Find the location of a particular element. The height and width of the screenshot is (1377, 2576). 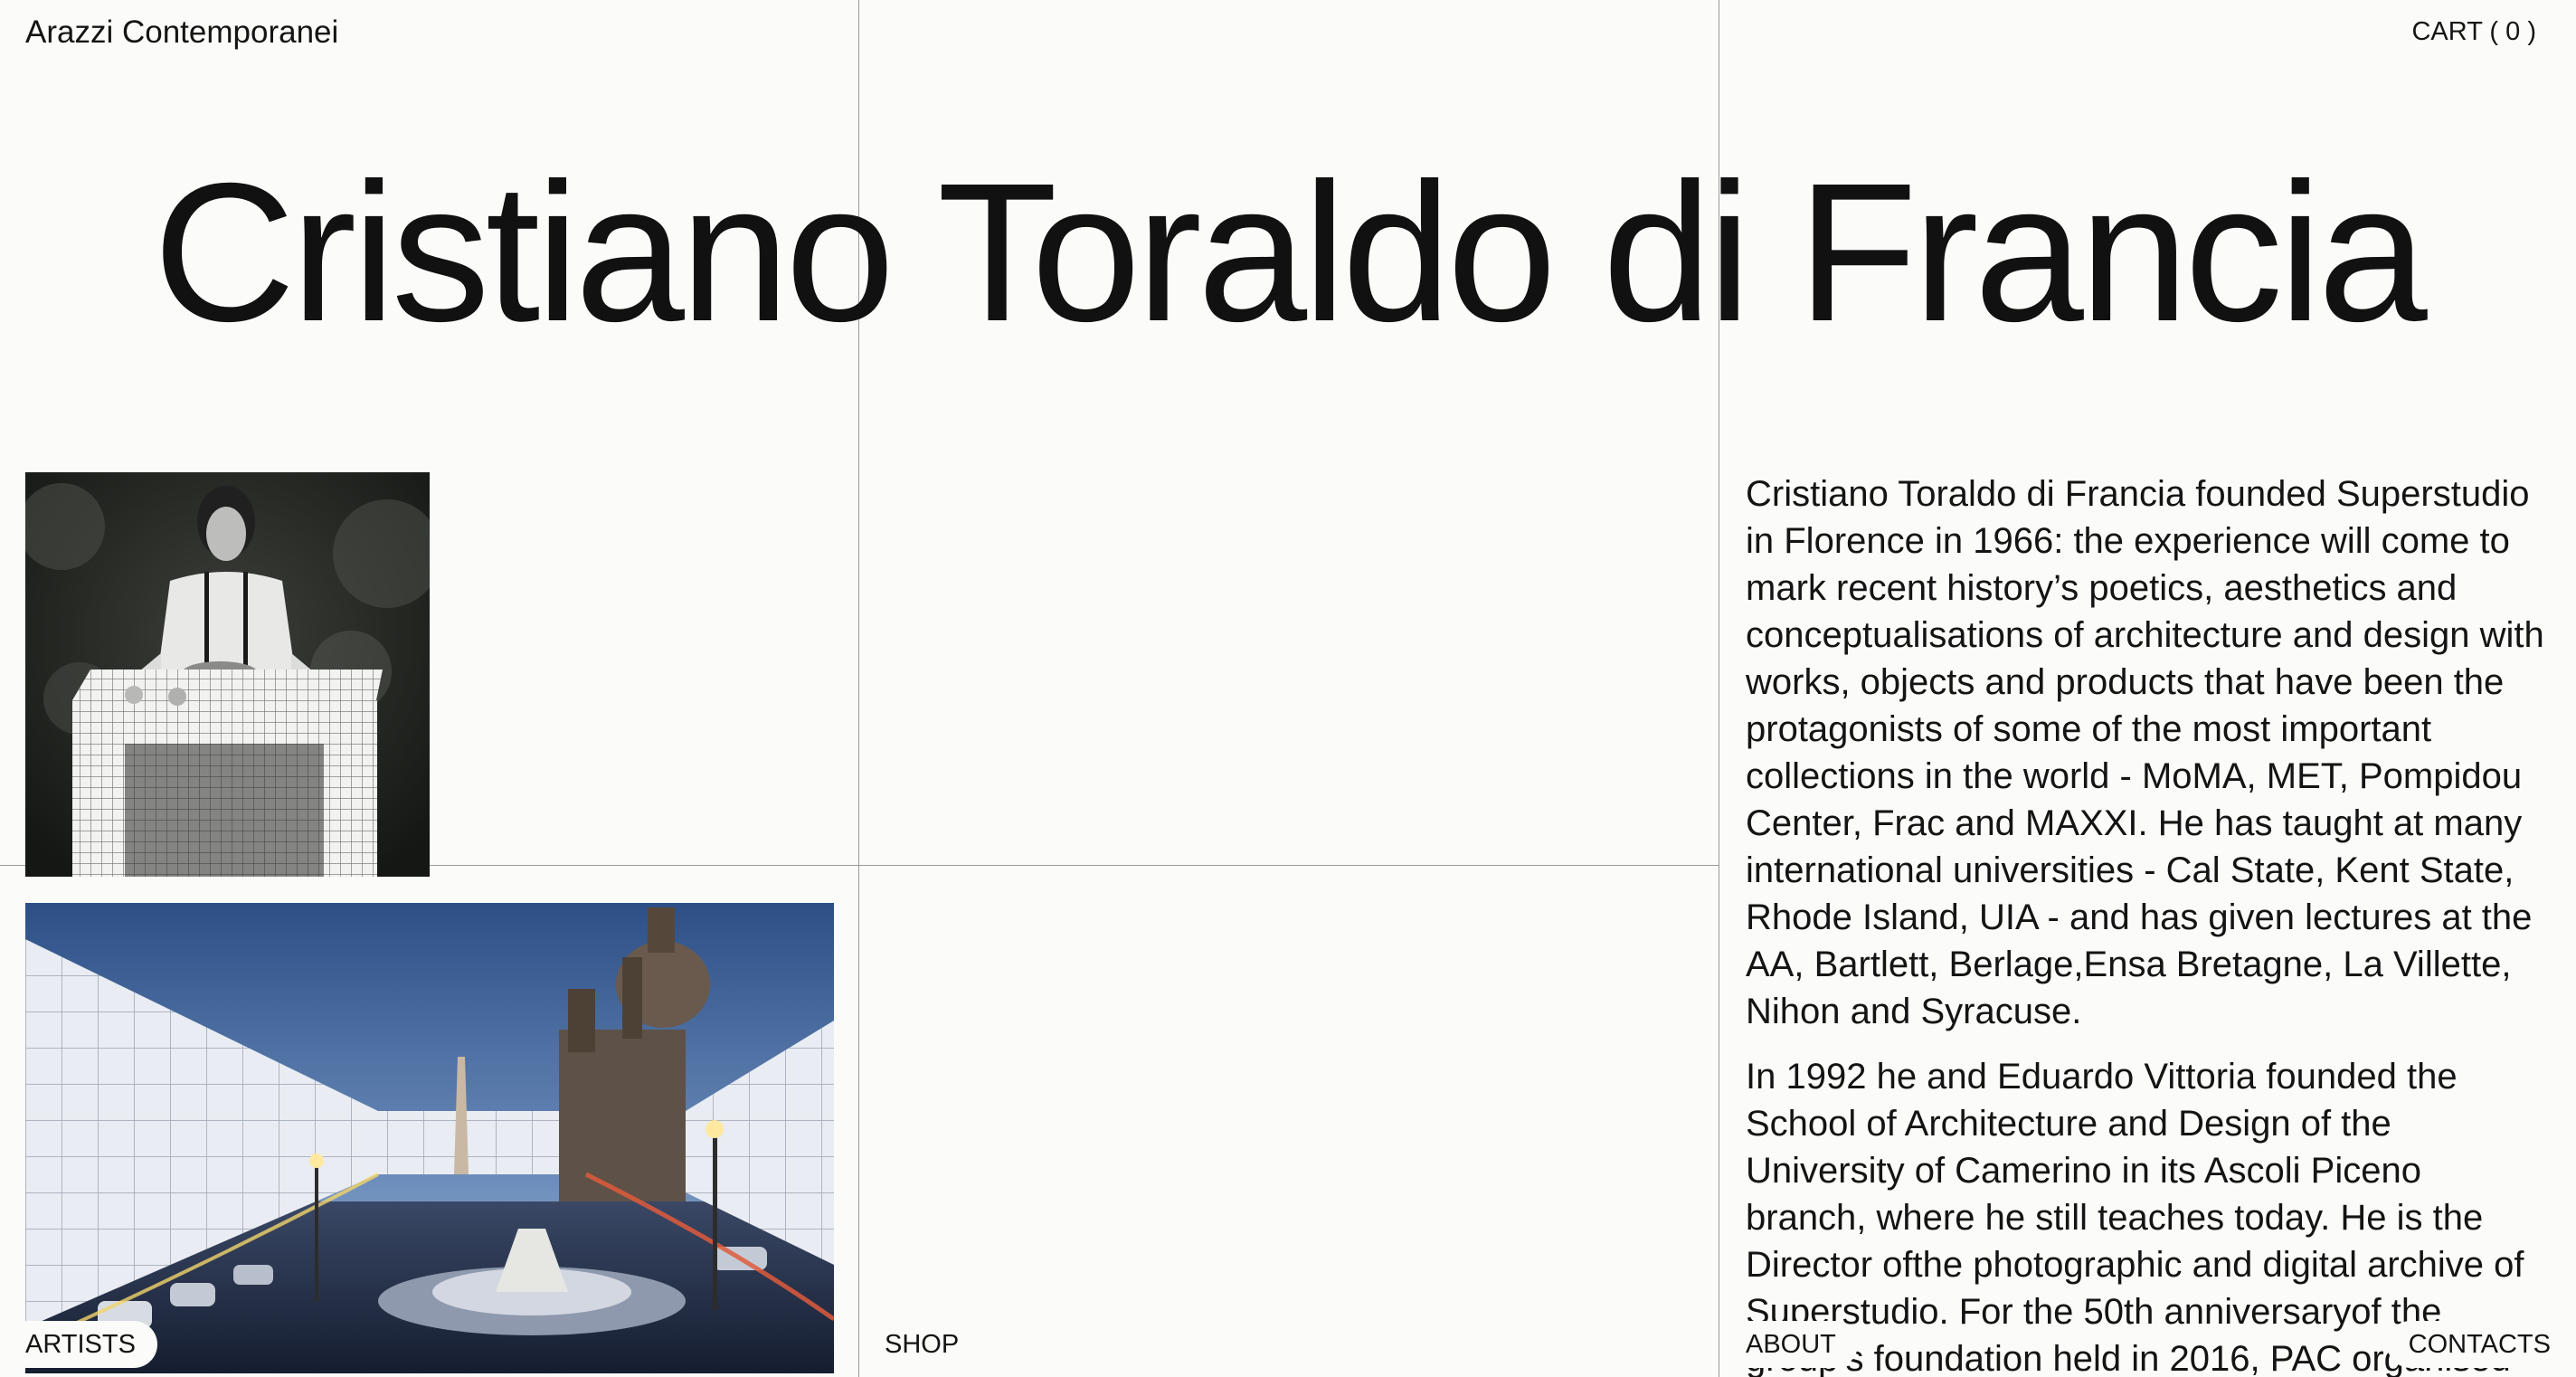

nav-about-link: ABOUT is located at coordinates (1791, 1344).